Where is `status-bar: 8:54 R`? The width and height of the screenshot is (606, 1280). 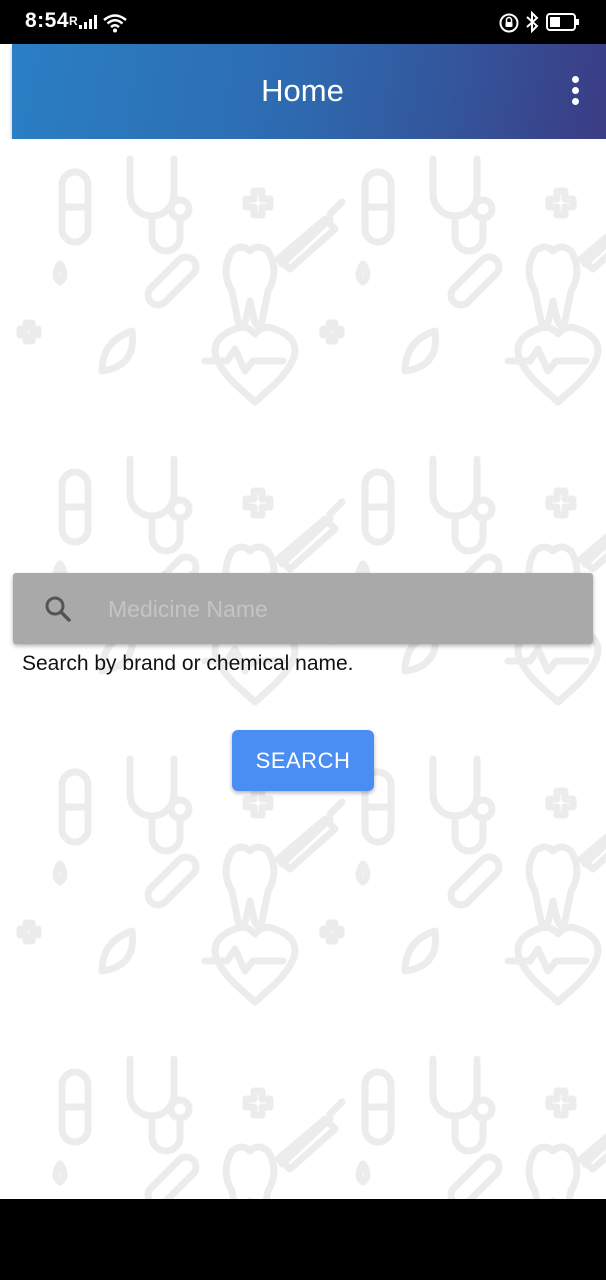 status-bar: 8:54 R is located at coordinates (303, 22).